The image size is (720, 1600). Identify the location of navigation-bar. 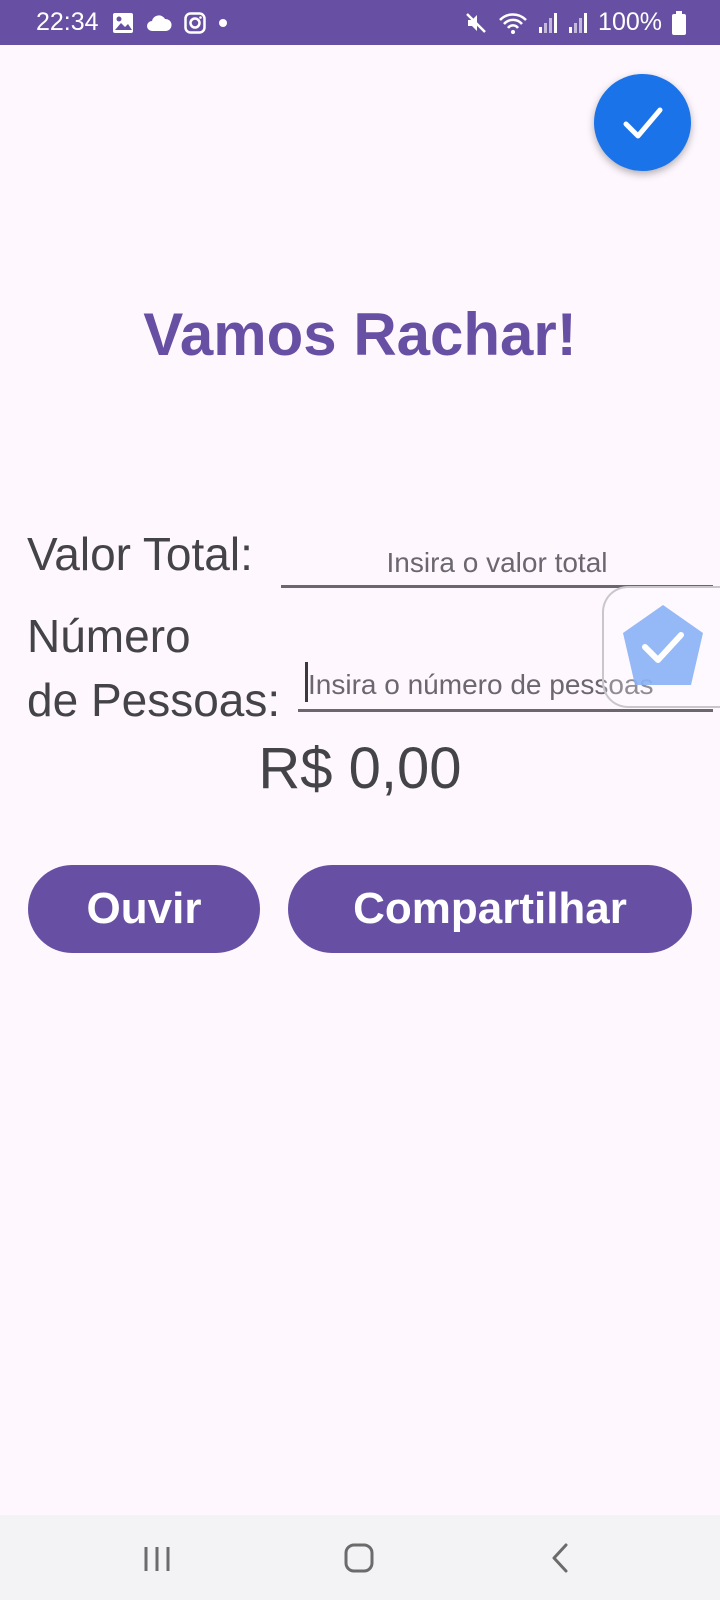
(360, 1557).